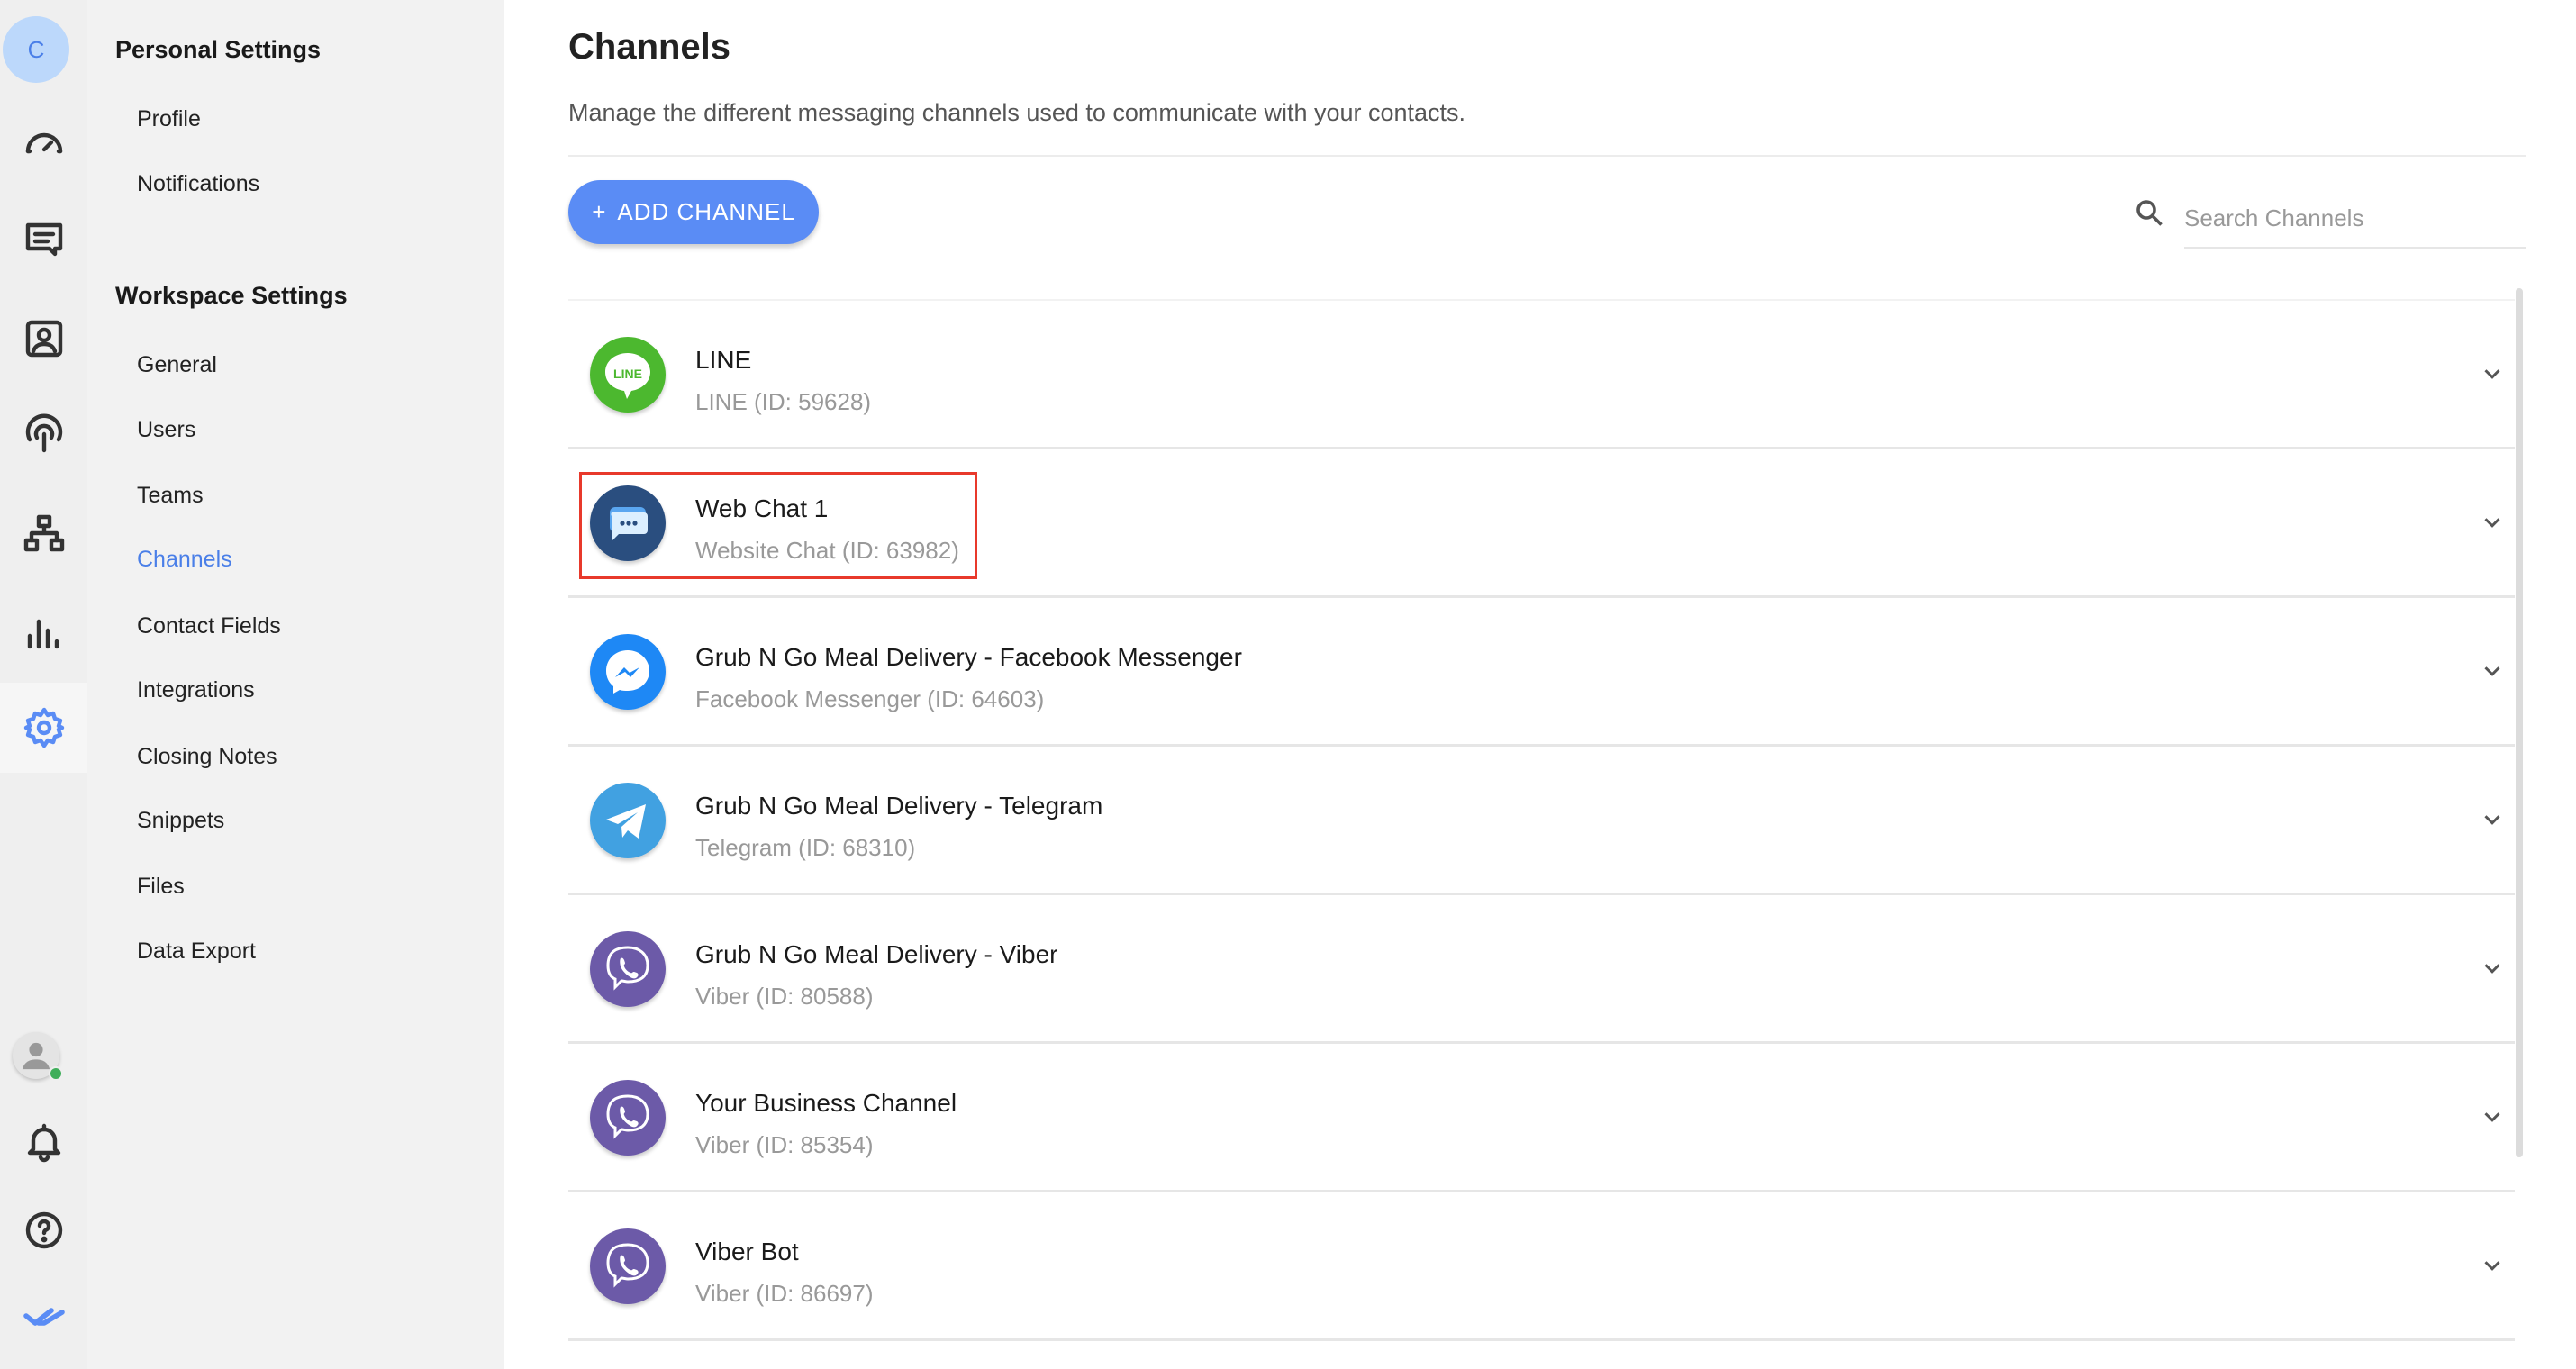 This screenshot has width=2576, height=1369. I want to click on channel-name: LINE, so click(723, 360).